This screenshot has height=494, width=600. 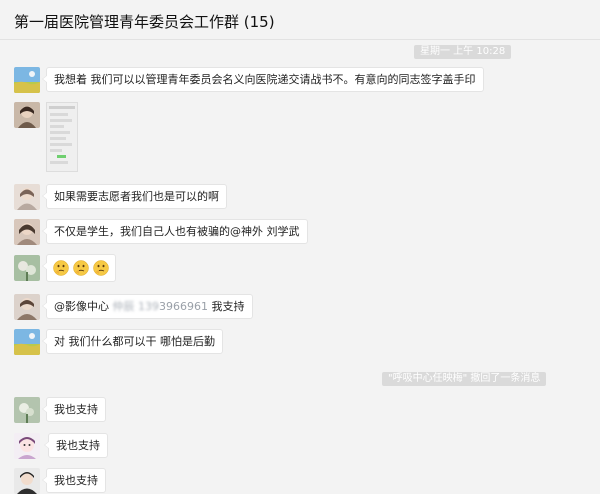 I want to click on avatar-cartoon-icon, so click(x=27, y=446).